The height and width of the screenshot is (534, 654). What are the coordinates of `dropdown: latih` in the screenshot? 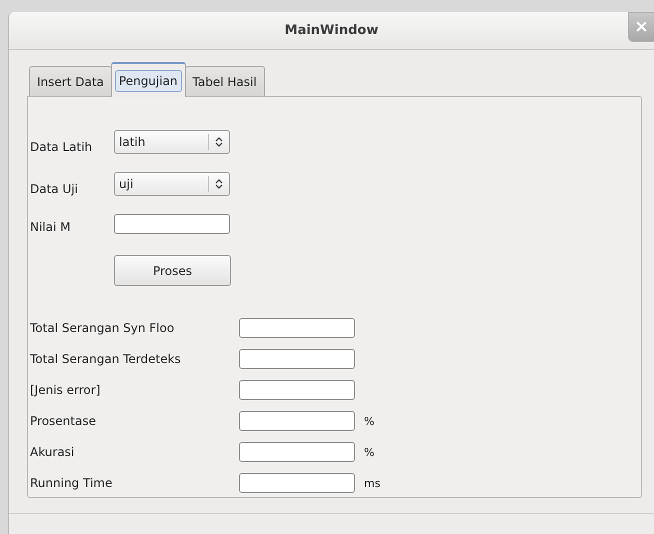 It's located at (172, 142).